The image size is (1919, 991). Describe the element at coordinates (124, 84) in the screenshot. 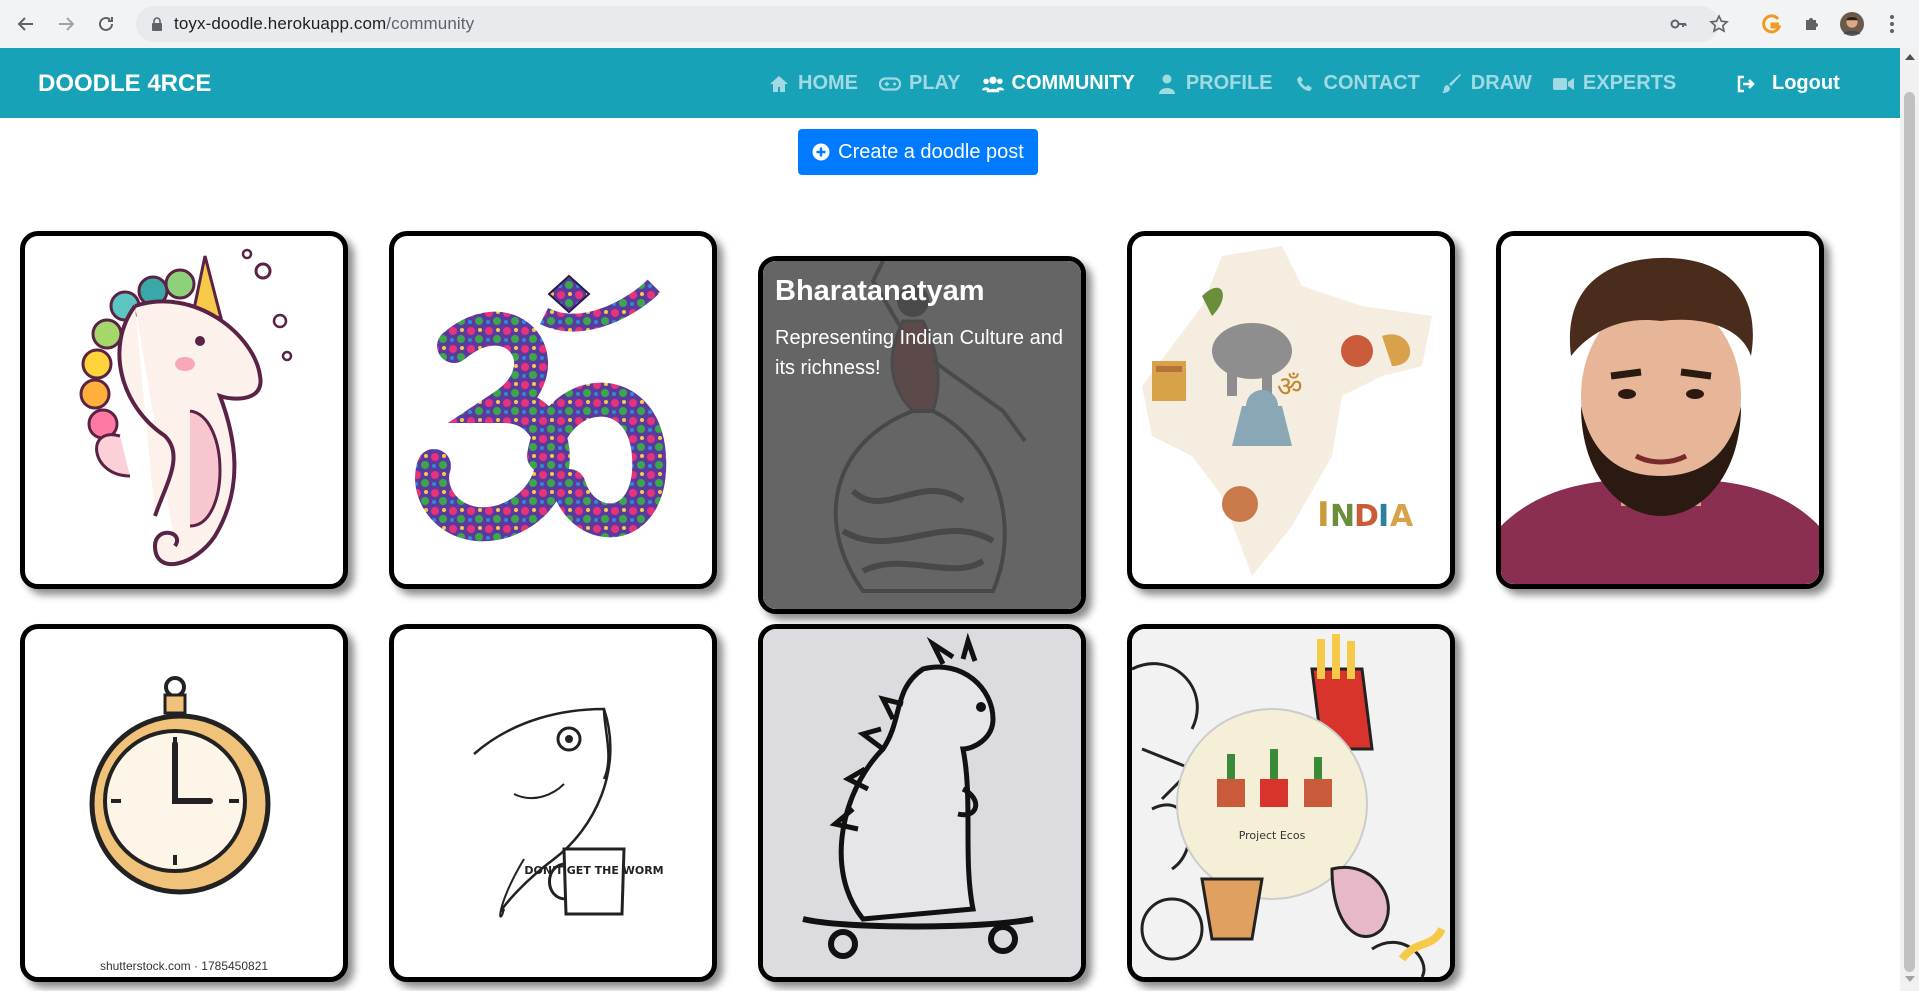

I see `brand-logo: DOODLE 4RCE` at that location.